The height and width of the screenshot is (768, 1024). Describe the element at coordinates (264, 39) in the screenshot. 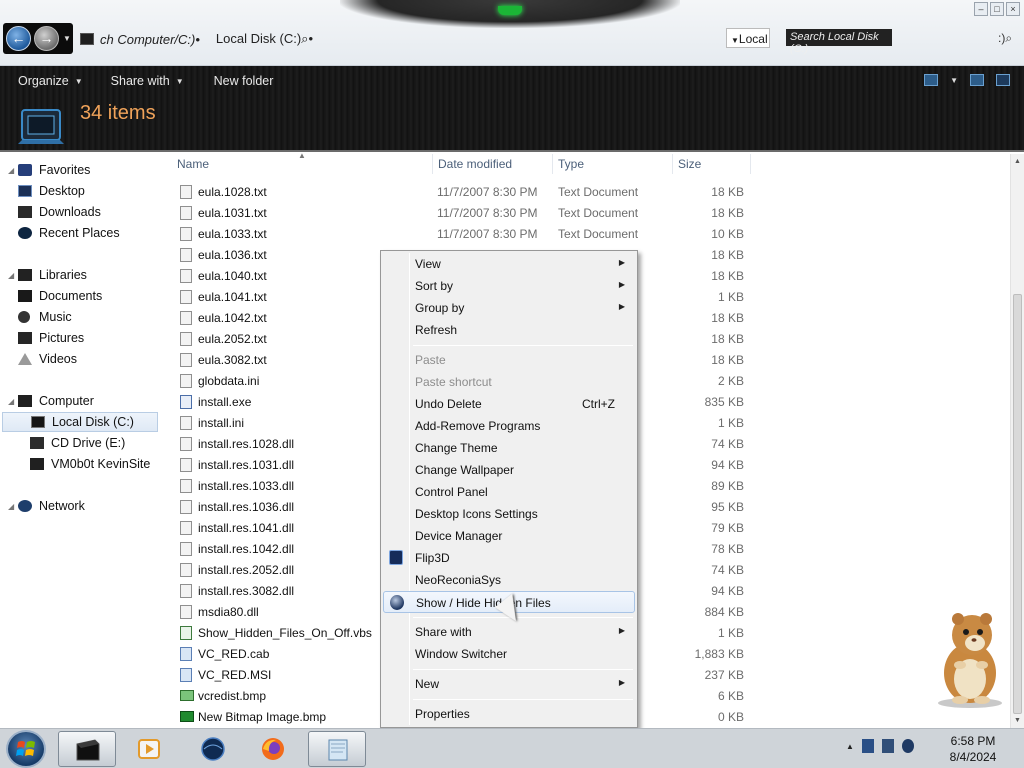

I see `breadcrumb-current: Local Disk (C:)⌕•` at that location.